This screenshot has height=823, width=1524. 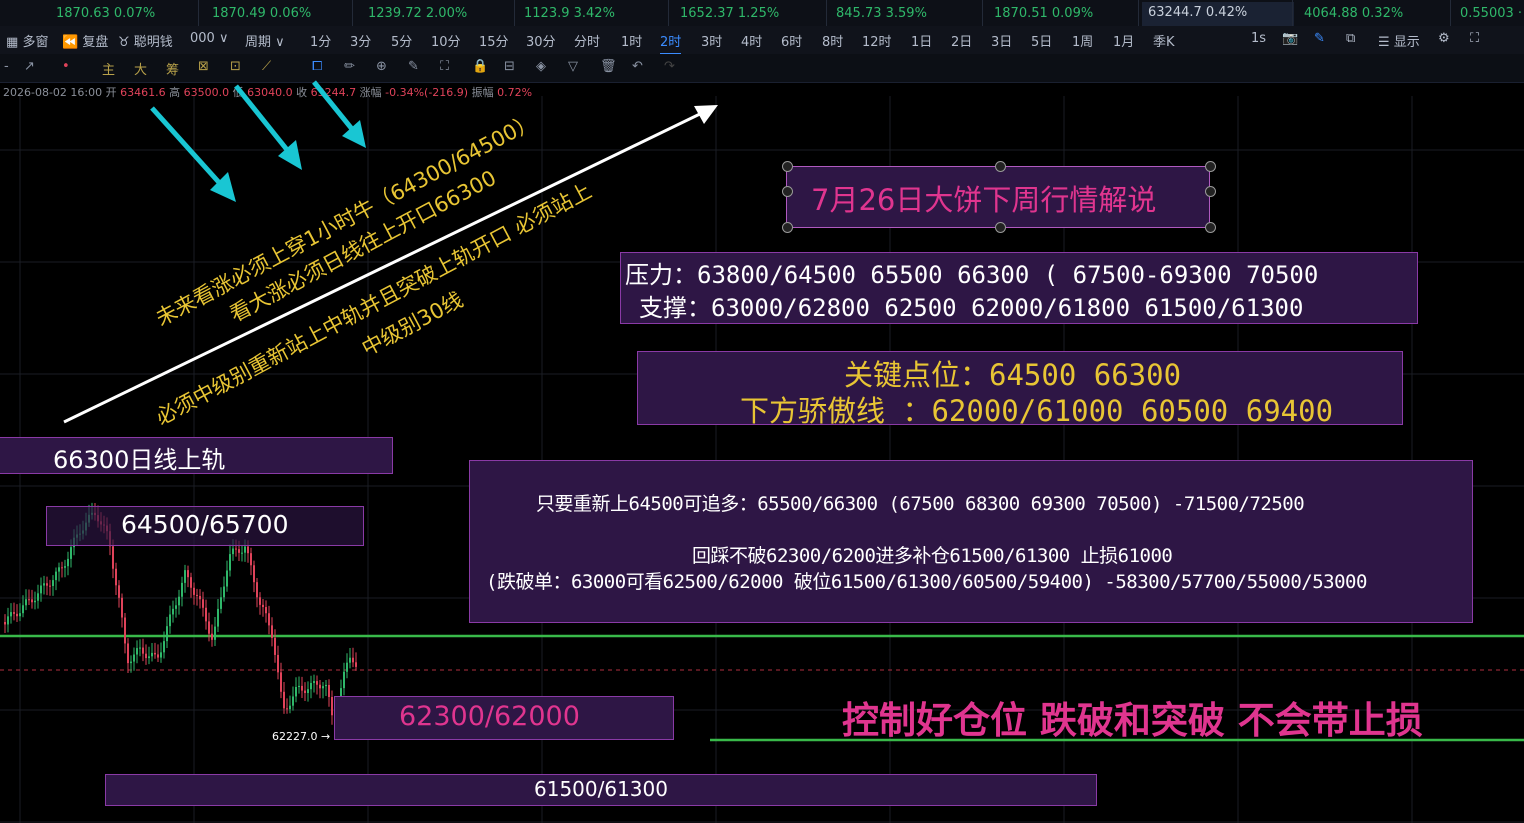 I want to click on zone-61500-label: 61500/61300, so click(x=601, y=789).